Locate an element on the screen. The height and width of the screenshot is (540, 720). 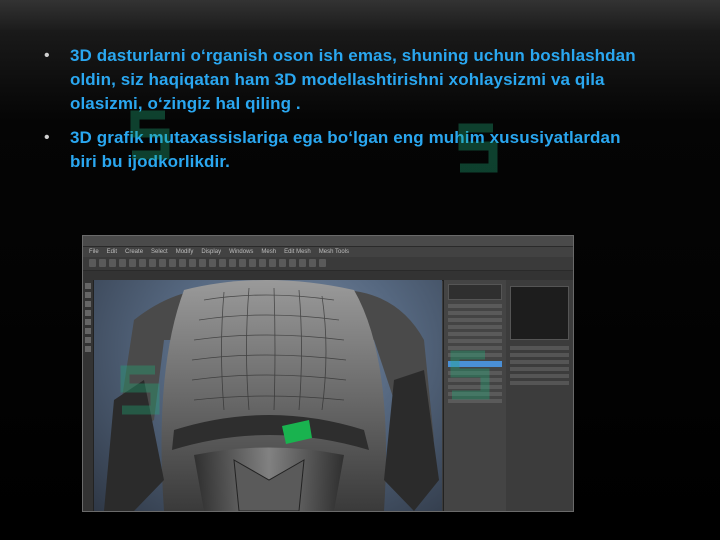
menu-item: File is located at coordinates (94, 252).